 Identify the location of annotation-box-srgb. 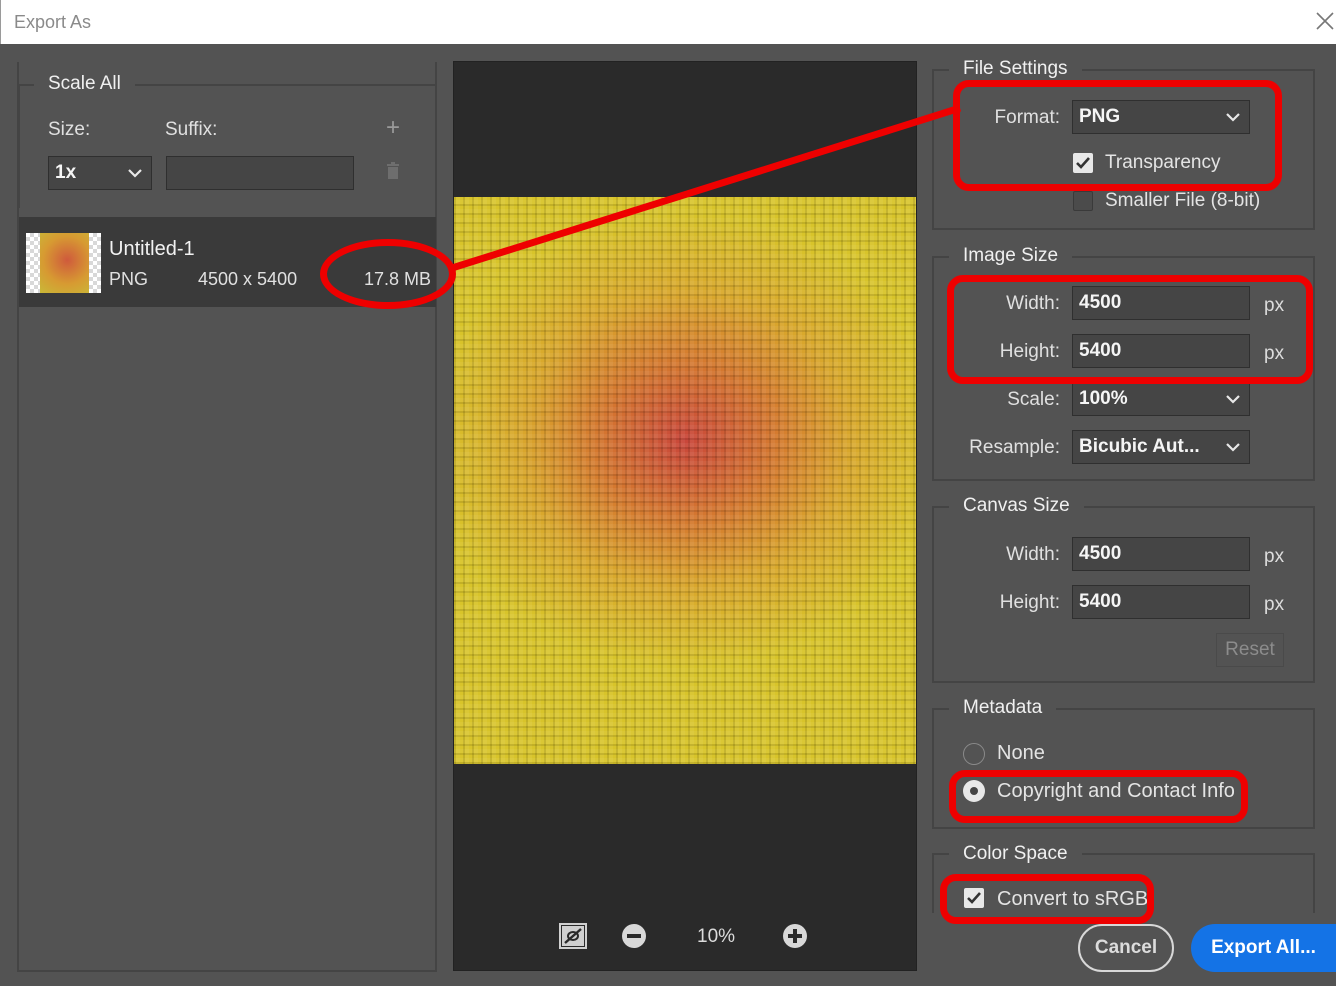
(1047, 899).